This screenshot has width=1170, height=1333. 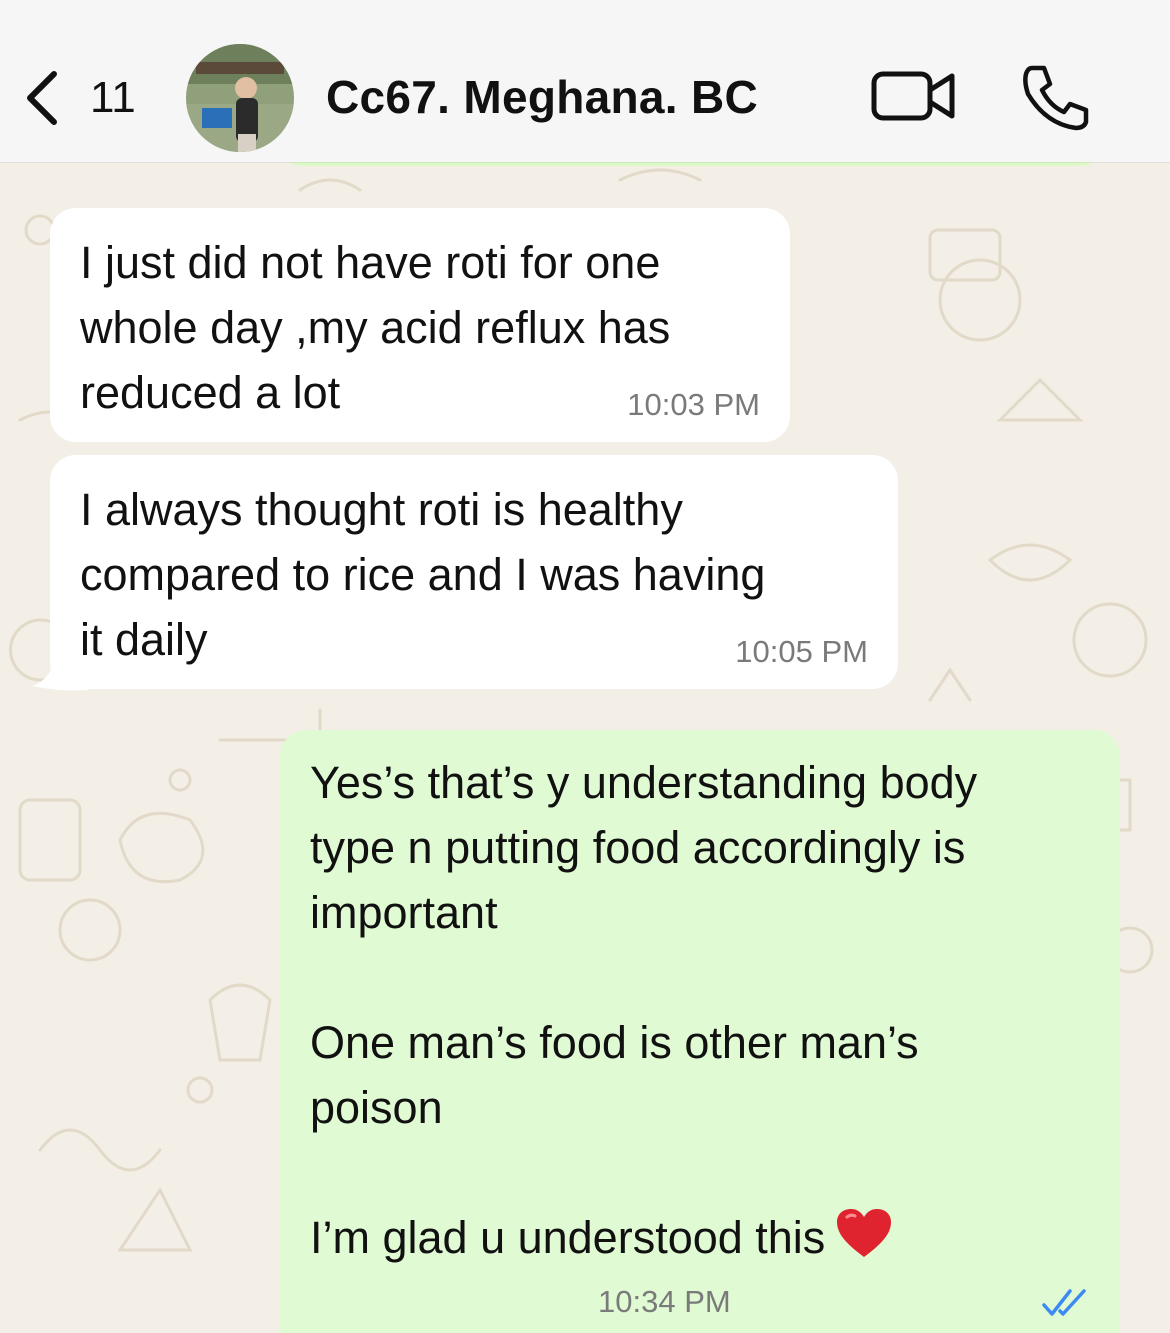 What do you see at coordinates (542, 97) in the screenshot?
I see `contact-name: Cc67. Meghana. BC` at bounding box center [542, 97].